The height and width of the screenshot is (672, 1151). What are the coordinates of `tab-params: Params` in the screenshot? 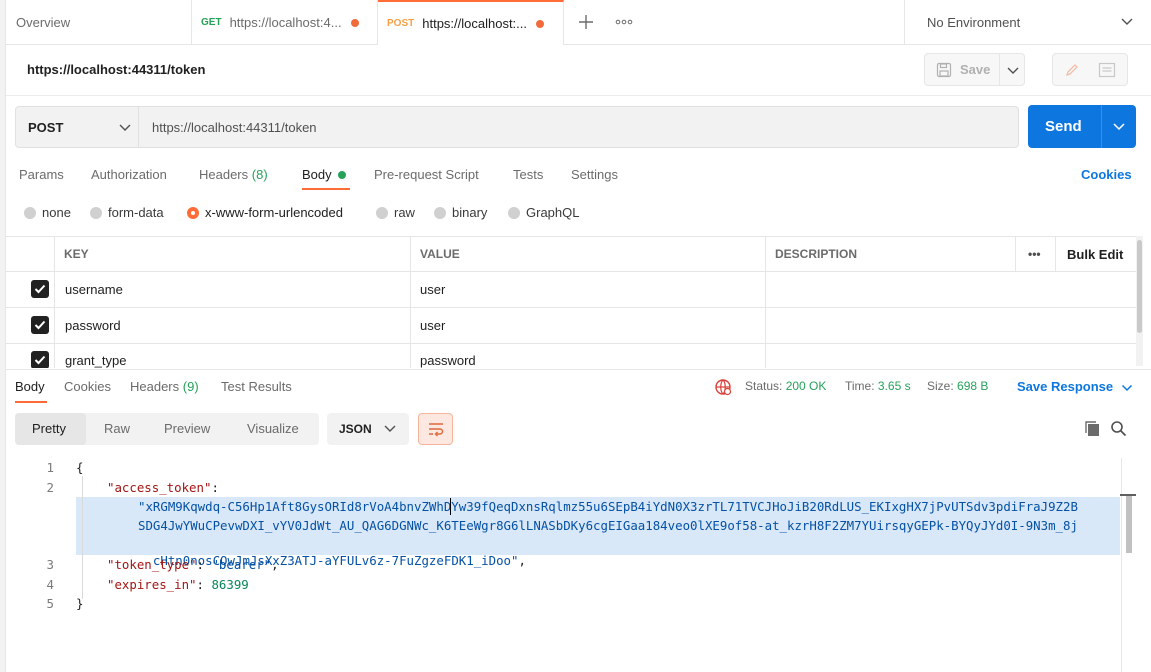 It's located at (41, 174).